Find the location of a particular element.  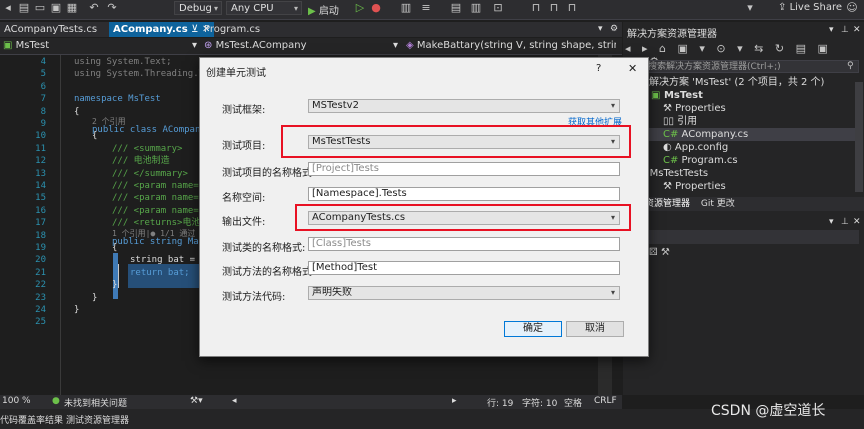

line-number: 25 is located at coordinates (40, 322).